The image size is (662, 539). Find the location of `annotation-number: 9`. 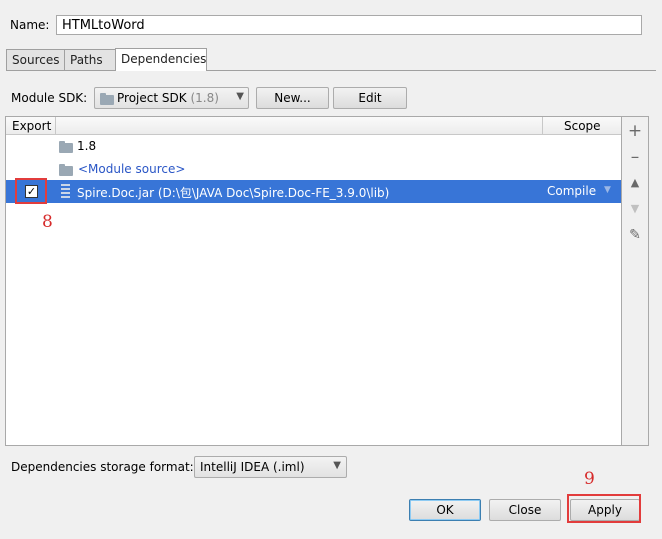

annotation-number: 9 is located at coordinates (589, 479).